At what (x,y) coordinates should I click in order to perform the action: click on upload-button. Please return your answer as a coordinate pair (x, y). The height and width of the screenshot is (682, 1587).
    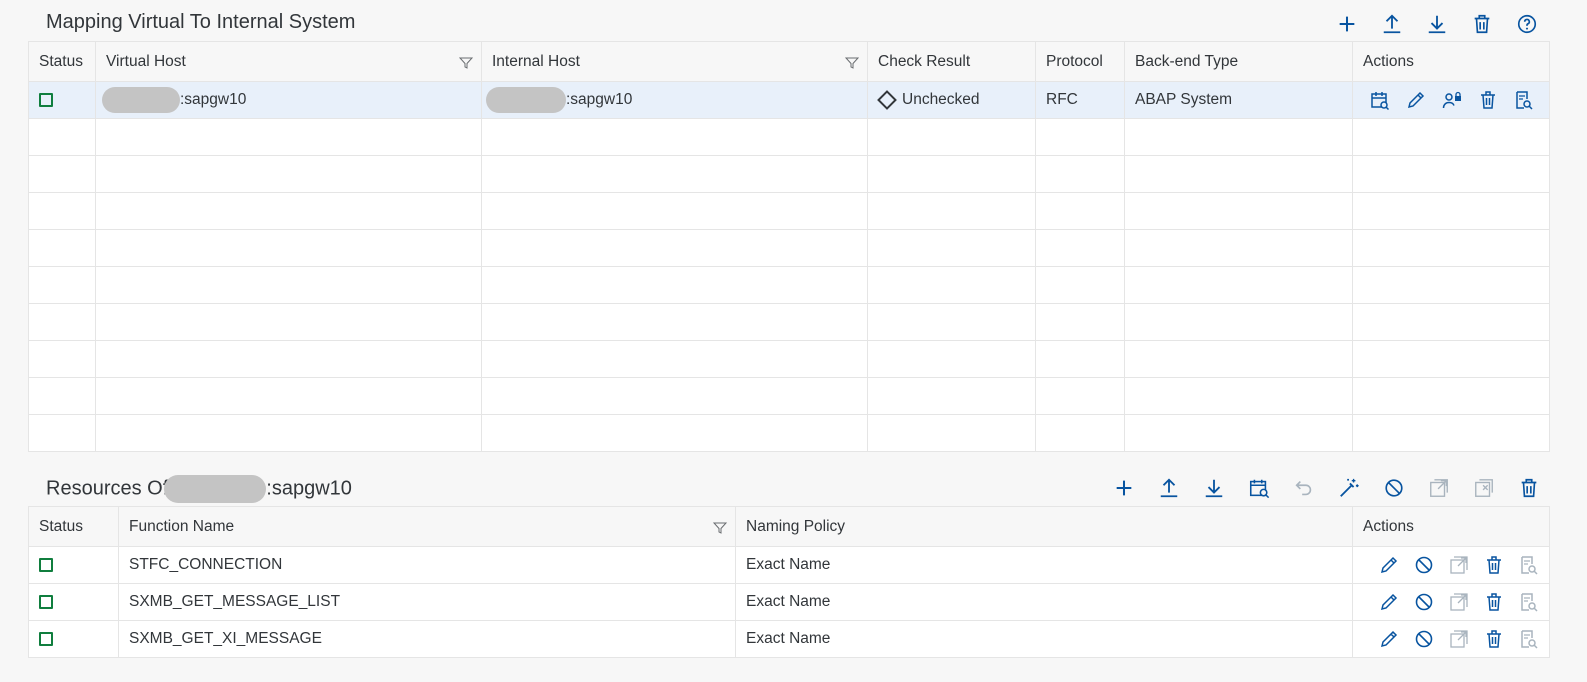
    Looking at the image, I should click on (1392, 24).